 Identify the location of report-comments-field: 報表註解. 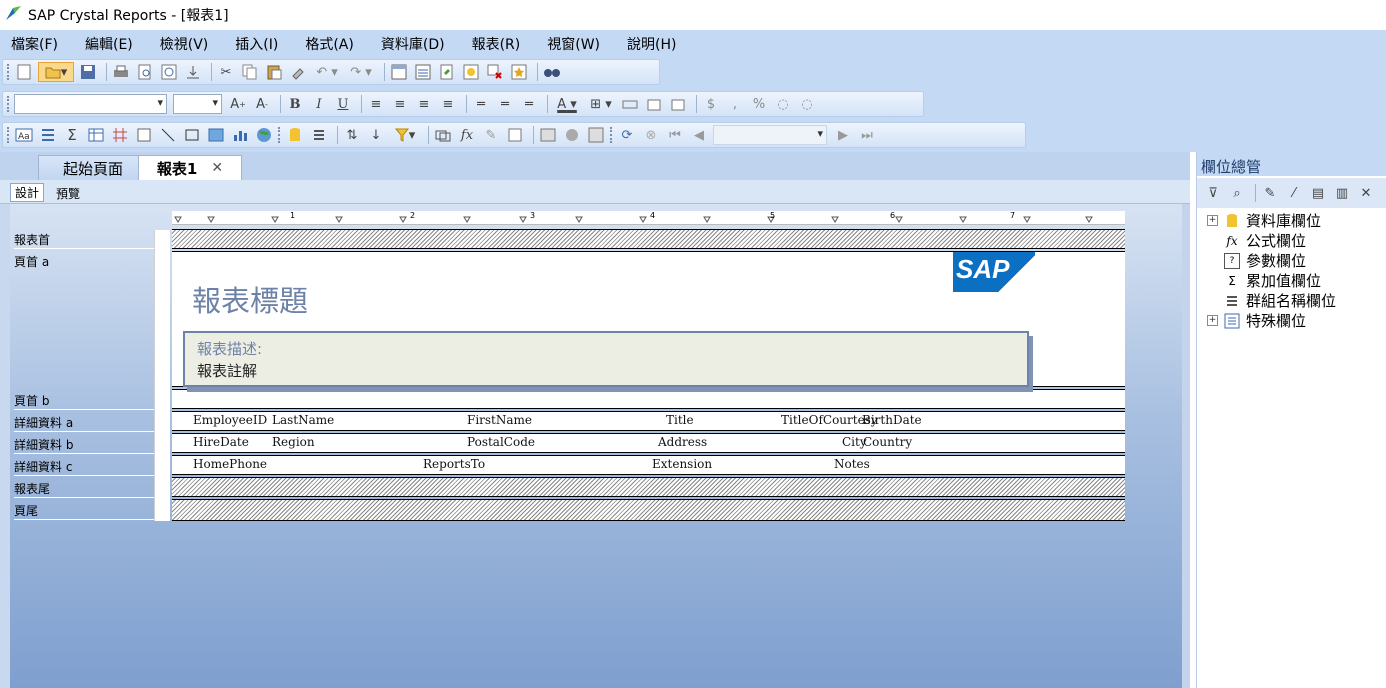
(227, 370).